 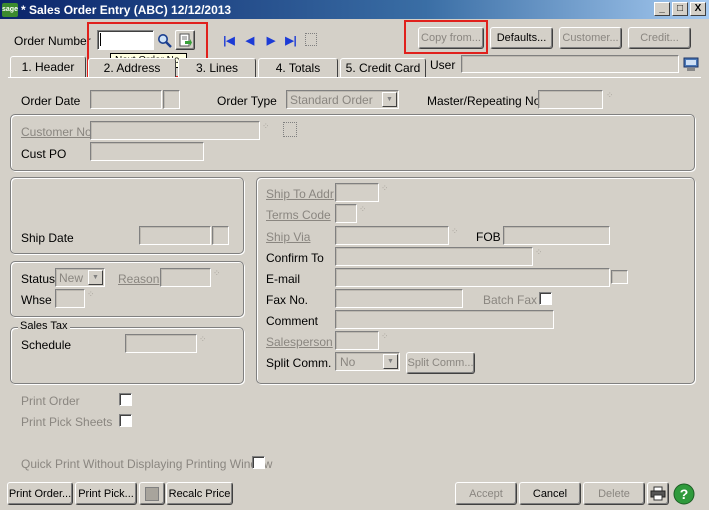 What do you see at coordinates (472, 277) in the screenshot?
I see `email-input` at bounding box center [472, 277].